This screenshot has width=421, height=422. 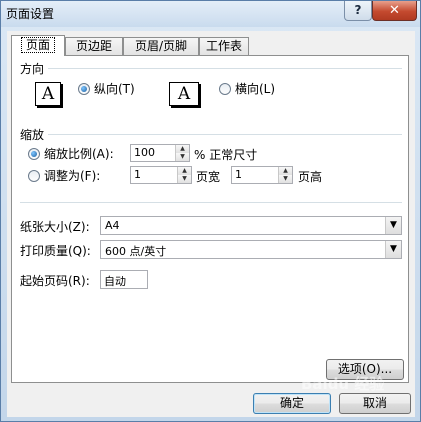 What do you see at coordinates (184, 94) in the screenshot?
I see `landscape-icon: A` at bounding box center [184, 94].